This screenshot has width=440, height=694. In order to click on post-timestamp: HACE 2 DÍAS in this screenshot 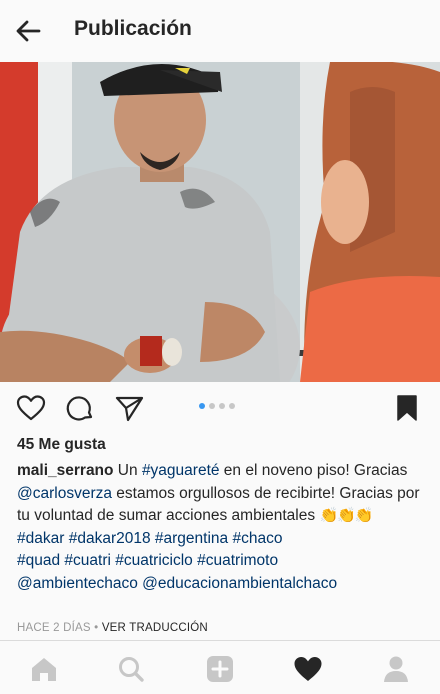, I will do `click(54, 628)`.